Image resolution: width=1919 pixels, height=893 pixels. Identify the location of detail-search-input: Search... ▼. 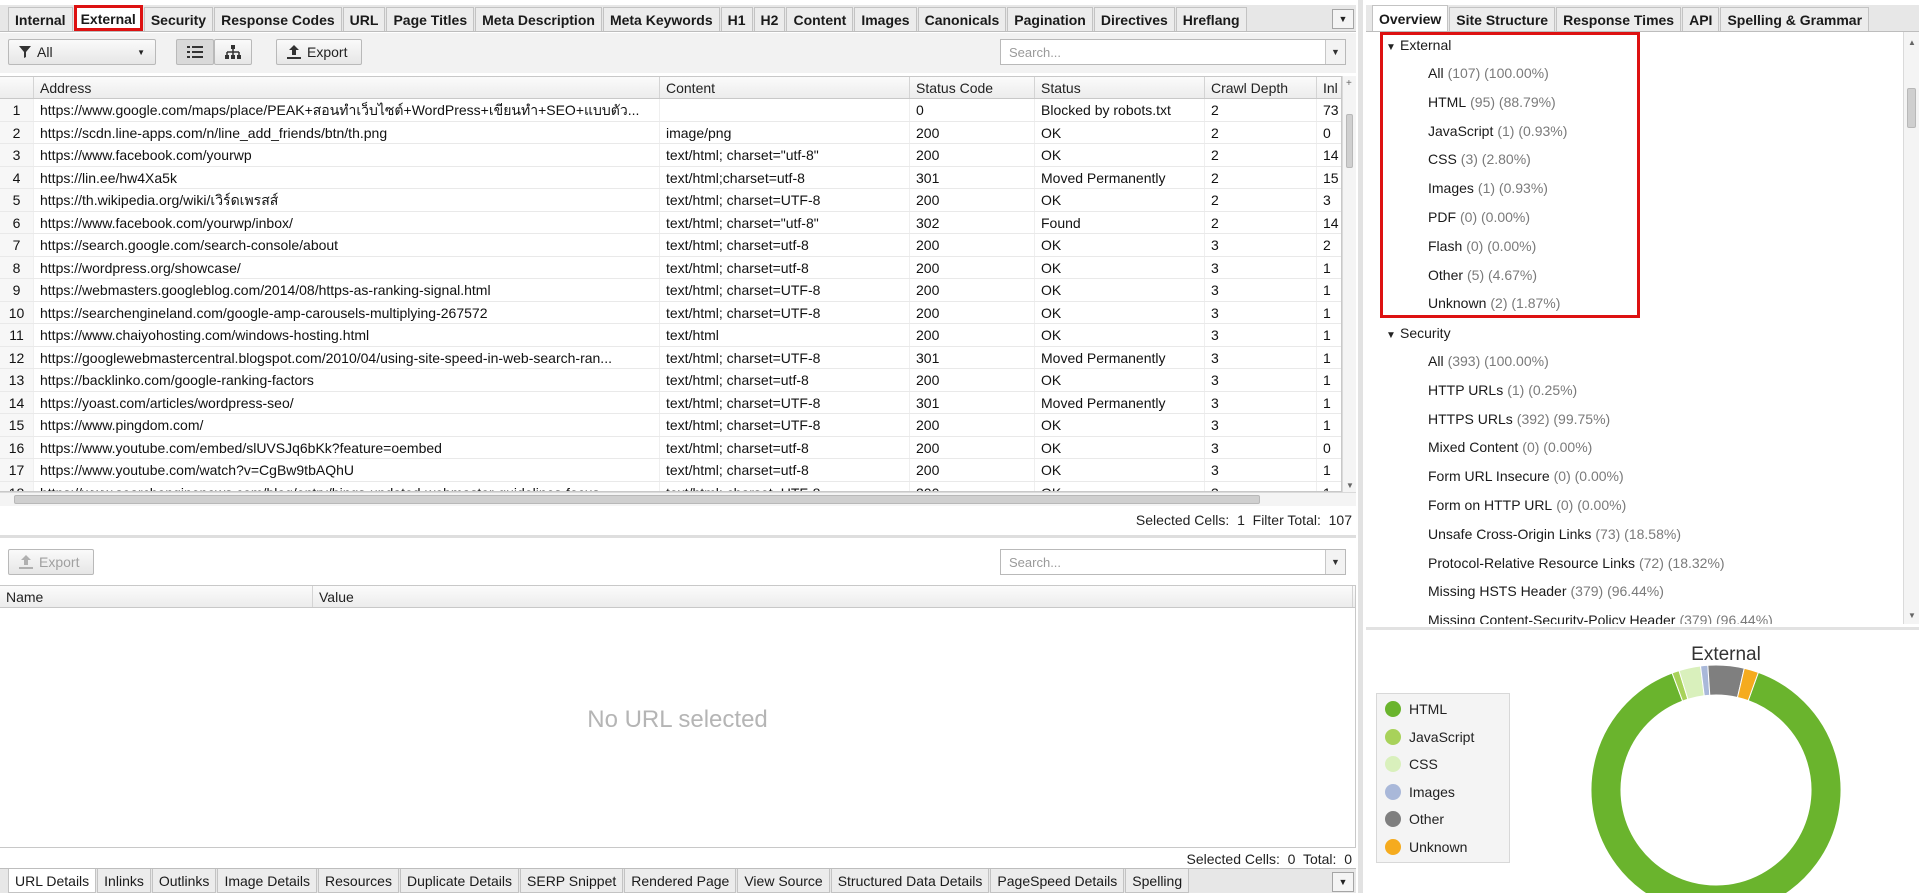
(1173, 562).